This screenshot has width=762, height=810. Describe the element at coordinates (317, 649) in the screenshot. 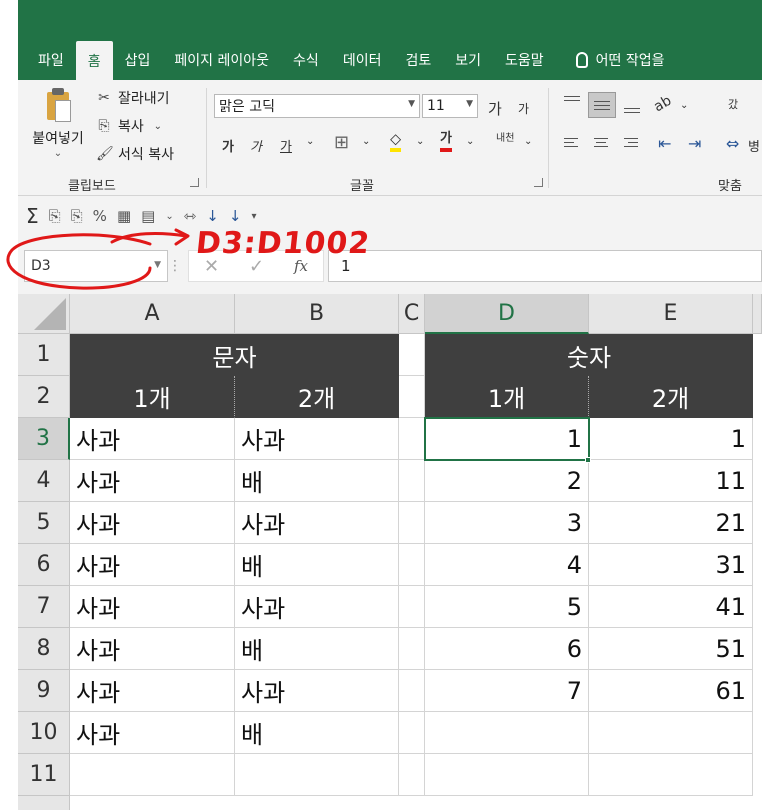

I see `cell-b8: 배` at that location.